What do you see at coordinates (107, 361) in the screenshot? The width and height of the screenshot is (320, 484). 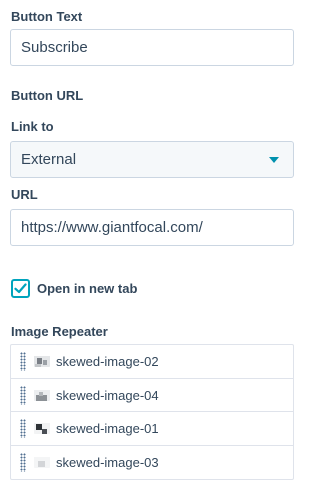 I see `list-item-name: skewed-image-02` at bounding box center [107, 361].